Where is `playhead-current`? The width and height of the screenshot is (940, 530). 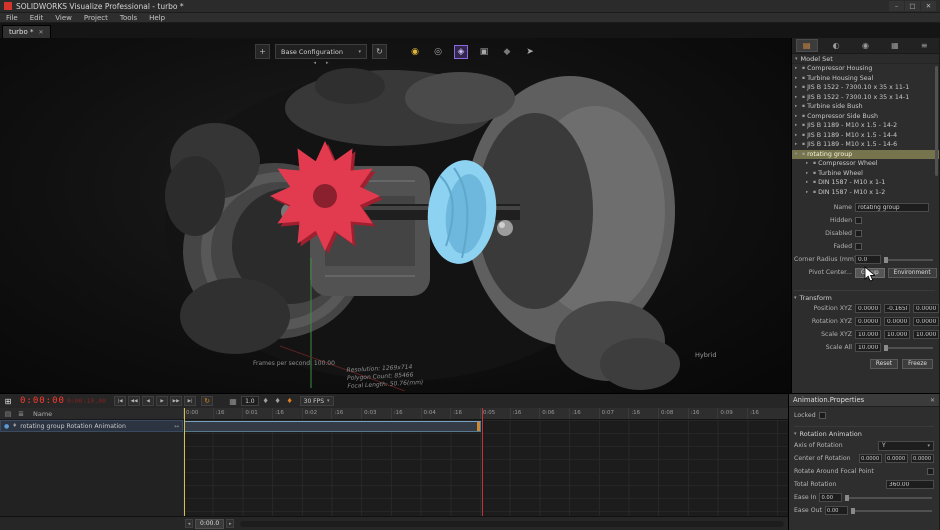 playhead-current is located at coordinates (184, 462).